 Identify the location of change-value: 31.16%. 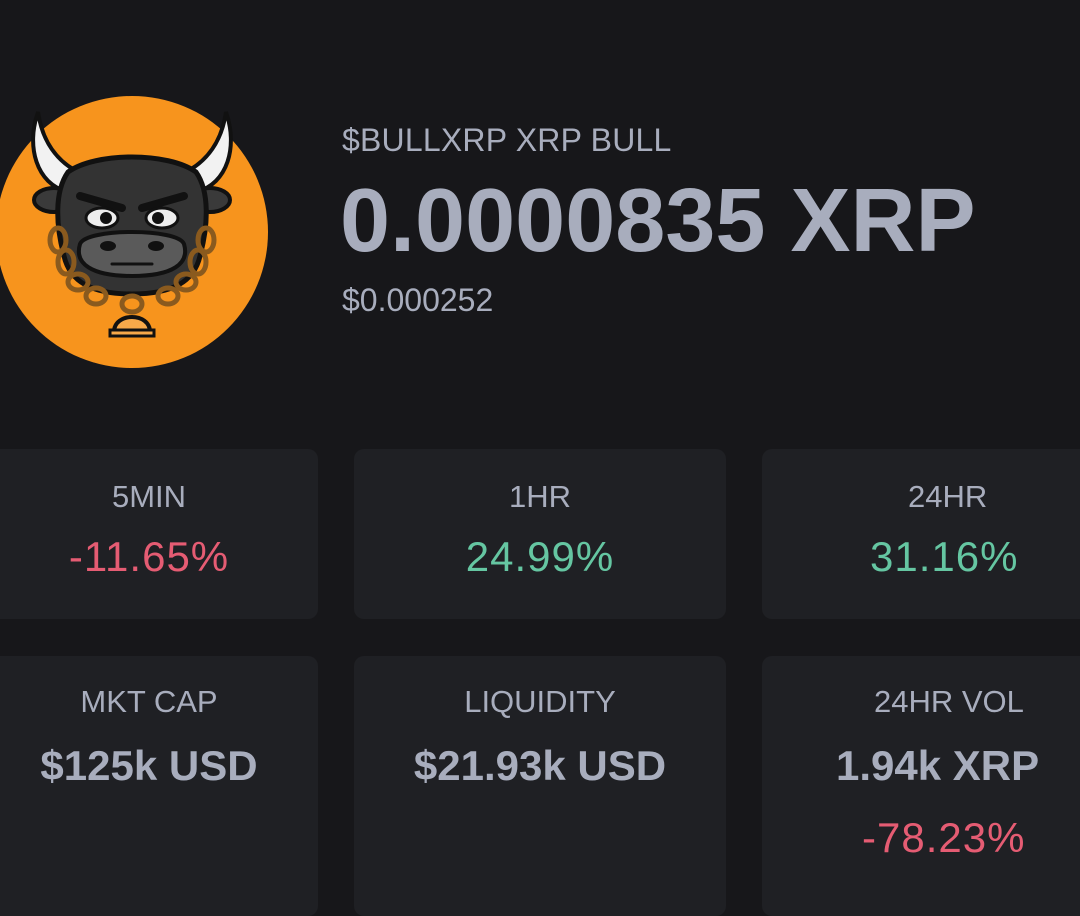
(944, 556).